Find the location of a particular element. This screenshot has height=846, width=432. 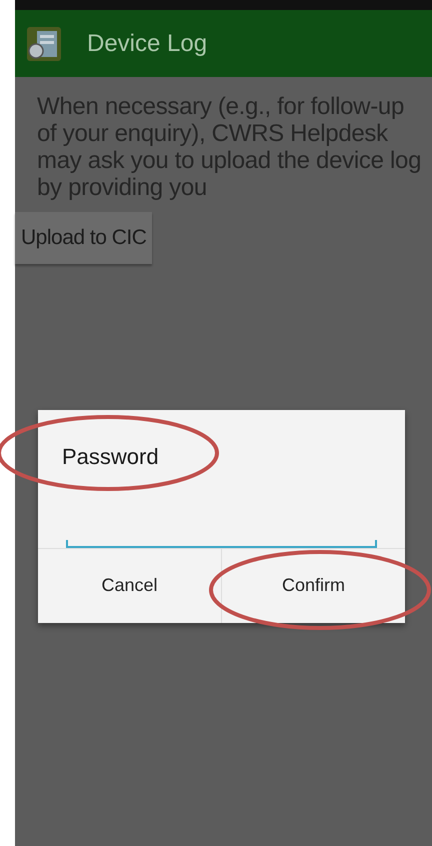

app-logo-icon is located at coordinates (44, 43).